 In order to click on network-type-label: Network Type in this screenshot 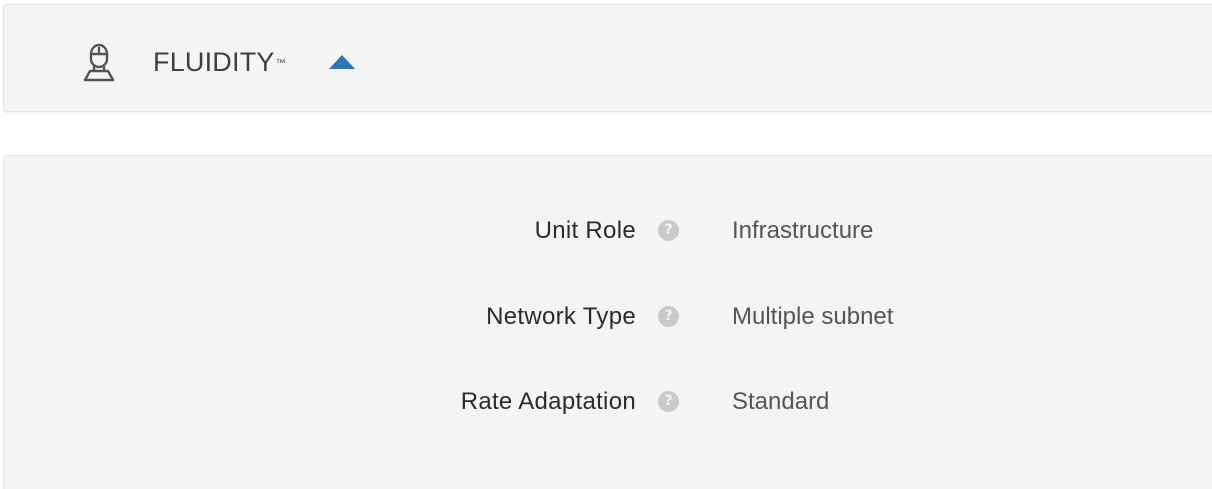, I will do `click(561, 316)`.